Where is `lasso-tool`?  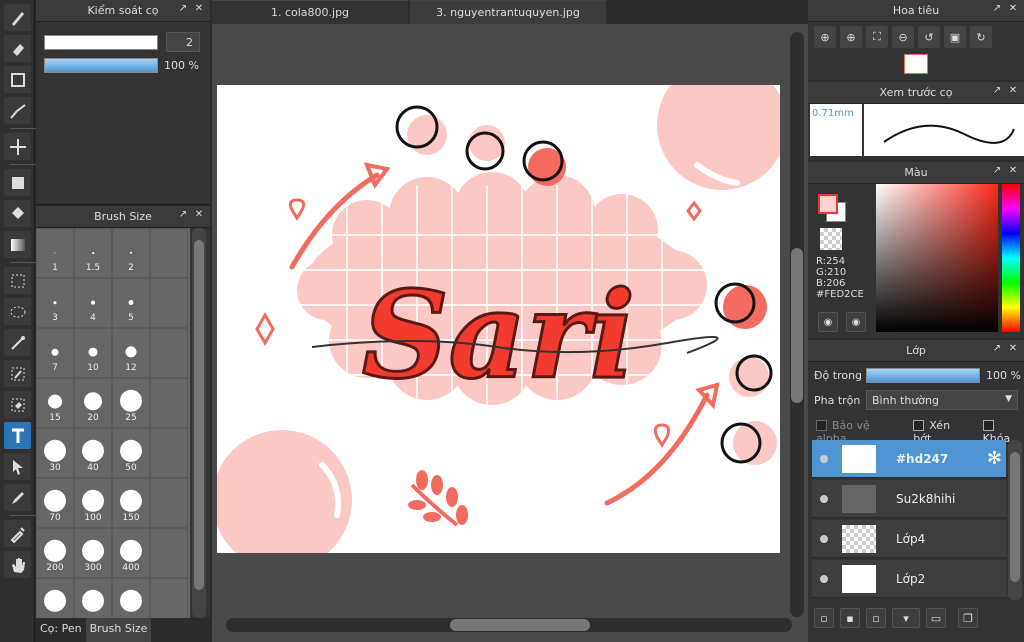 lasso-tool is located at coordinates (17, 311).